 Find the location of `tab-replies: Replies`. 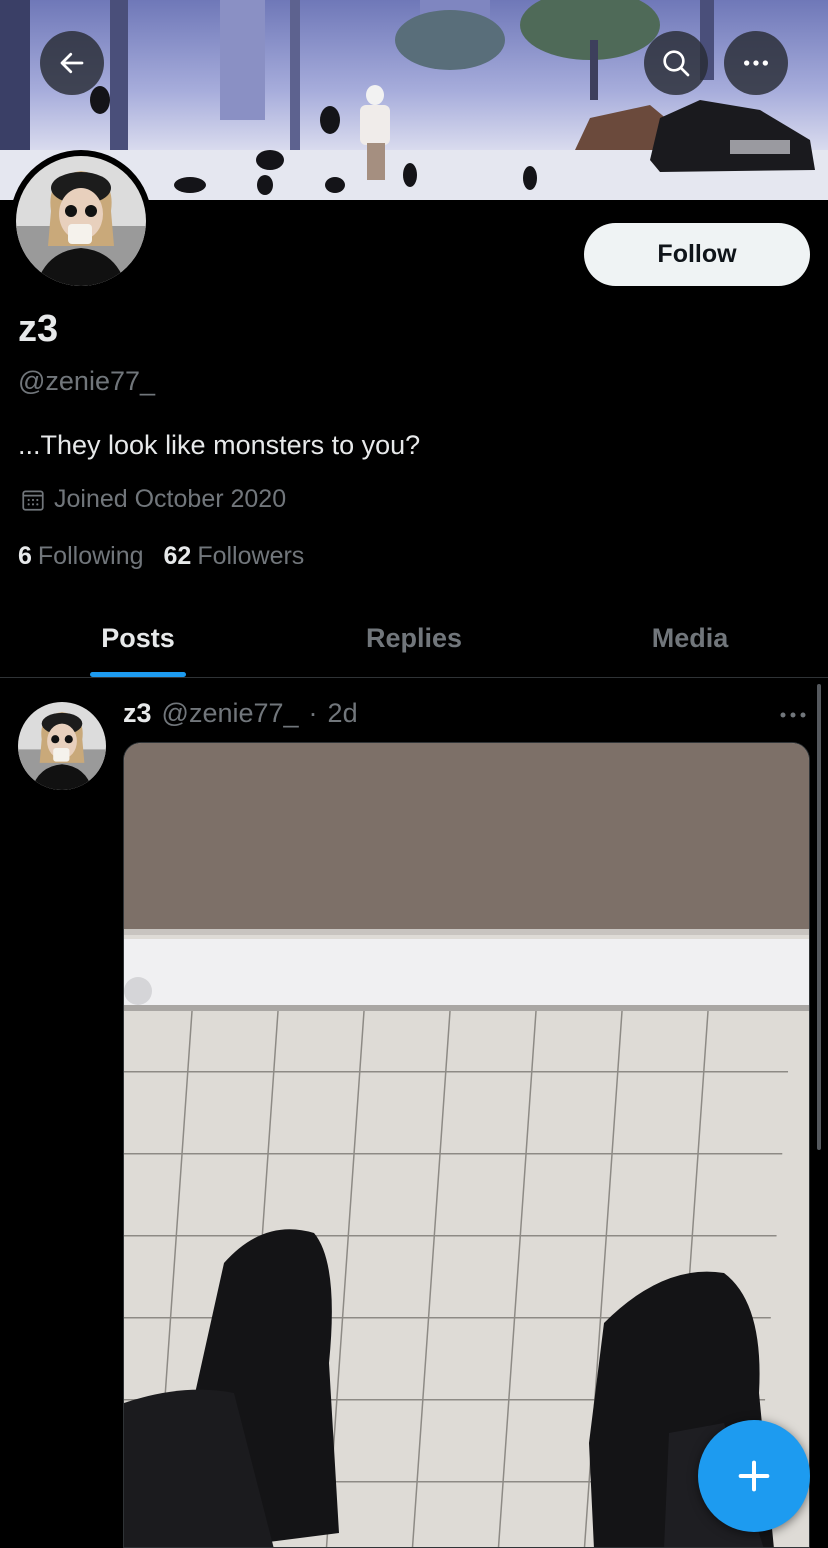

tab-replies: Replies is located at coordinates (414, 638).